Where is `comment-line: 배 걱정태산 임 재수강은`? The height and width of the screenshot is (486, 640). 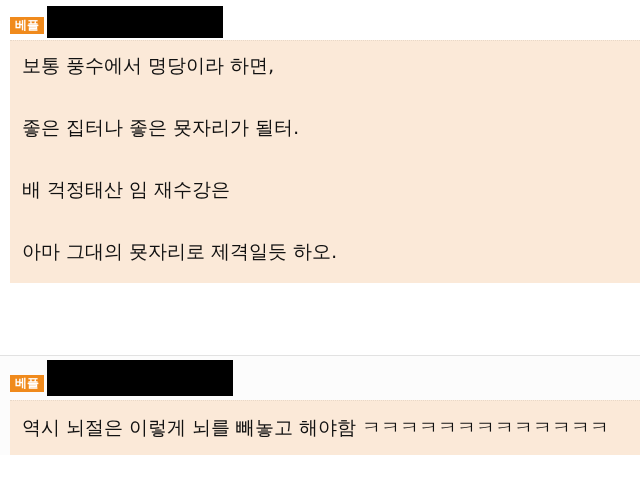
comment-line: 배 걱정태산 임 재수강은 is located at coordinates (127, 190).